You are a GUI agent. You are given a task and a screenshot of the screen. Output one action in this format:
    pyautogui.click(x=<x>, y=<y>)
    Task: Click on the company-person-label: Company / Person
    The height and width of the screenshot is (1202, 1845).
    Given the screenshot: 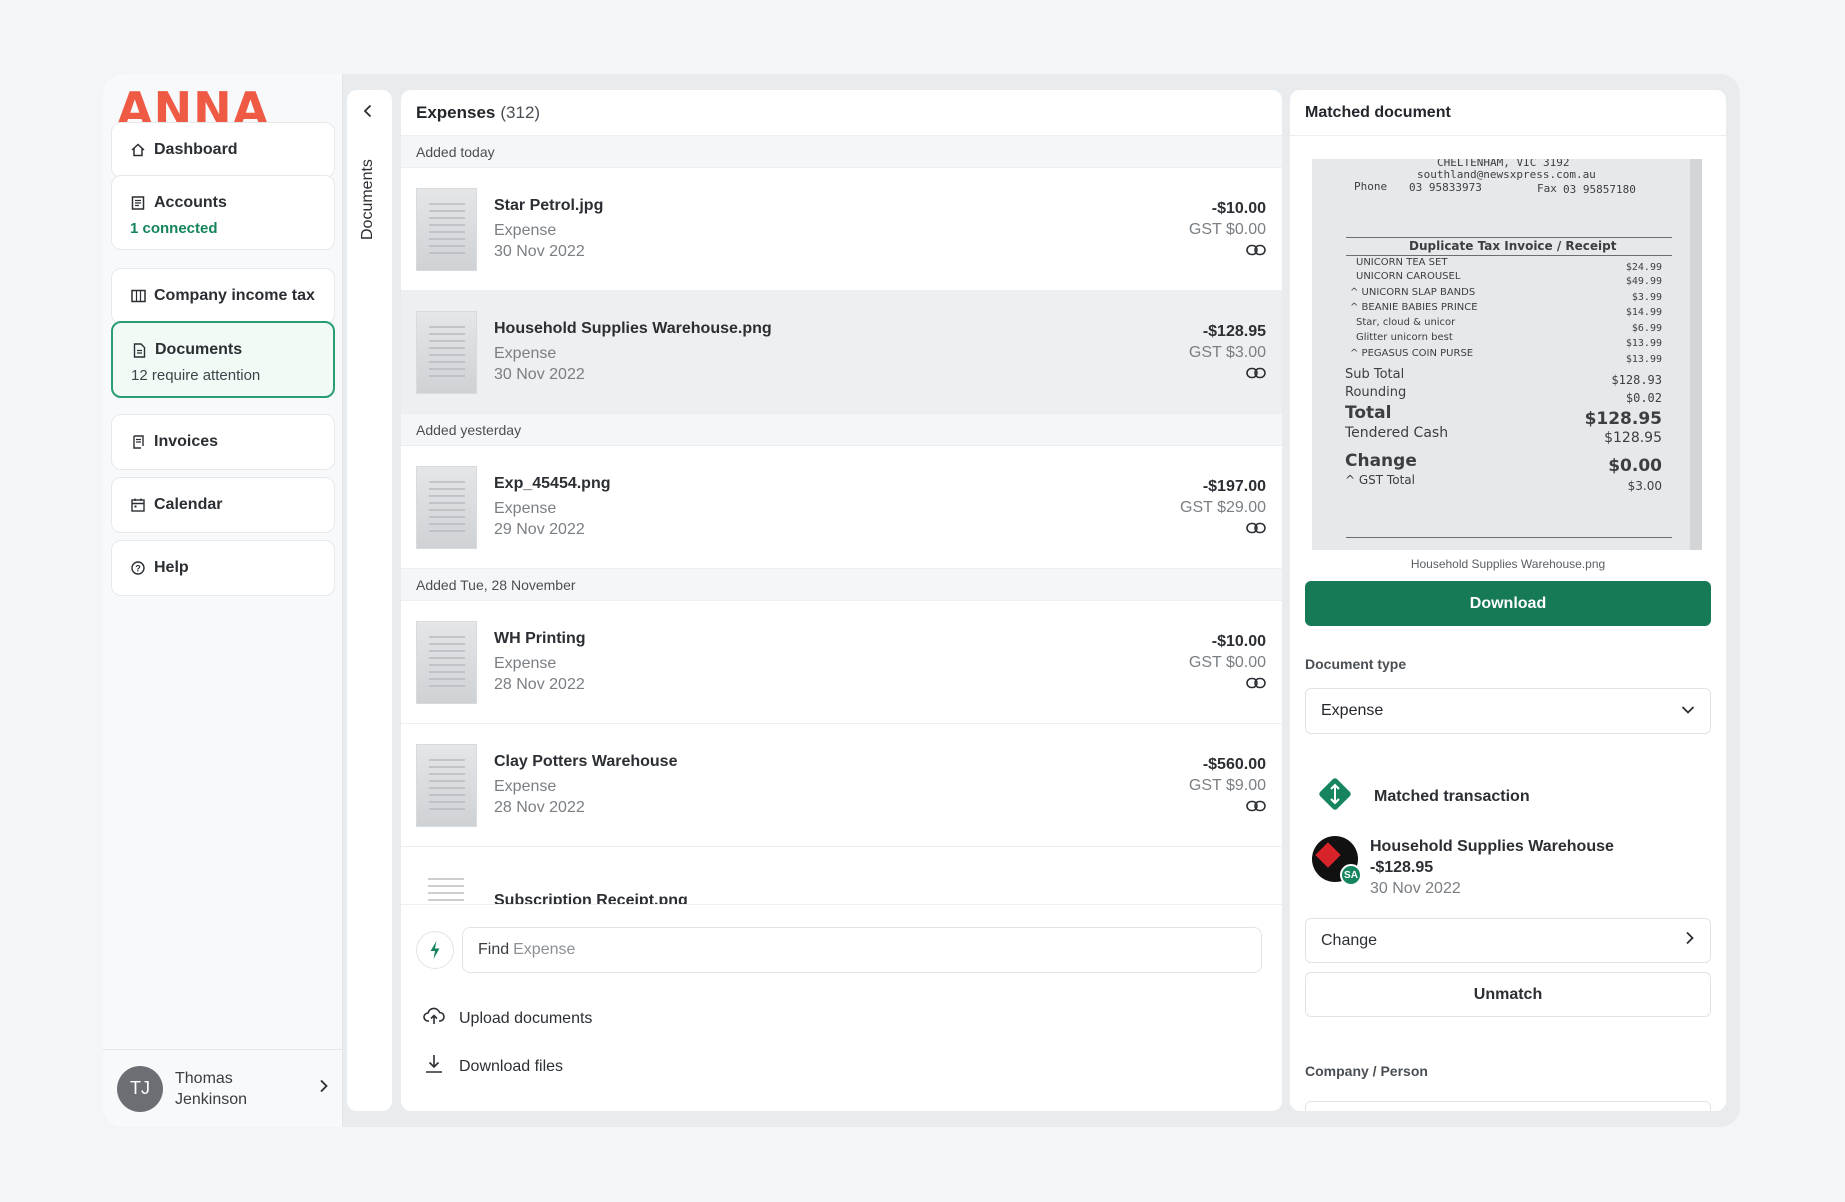 What is the action you would take?
    pyautogui.click(x=1366, y=1071)
    